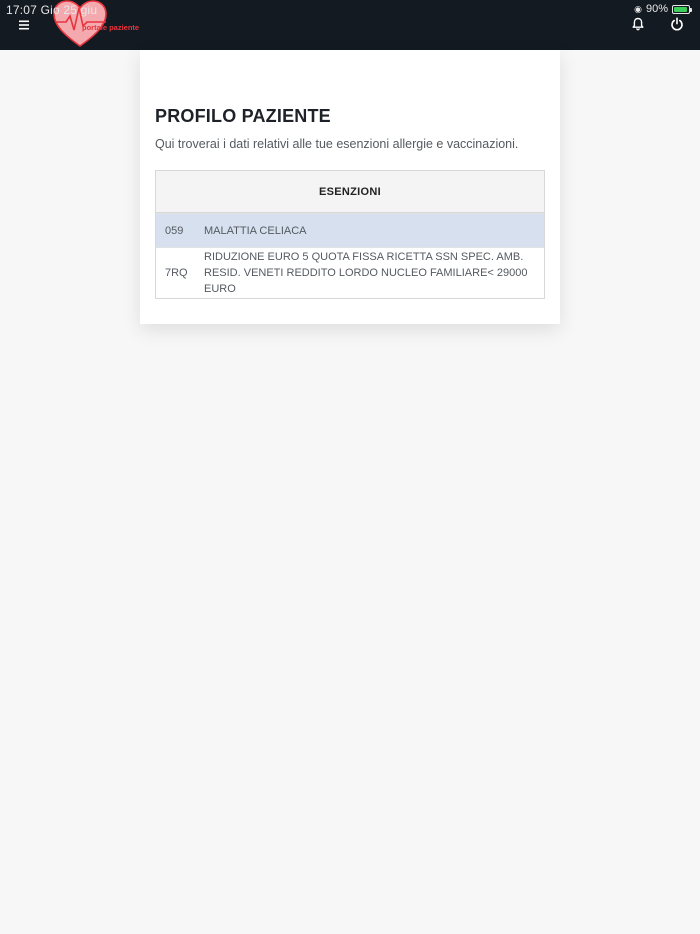  What do you see at coordinates (682, 9) in the screenshot?
I see `battery-icon` at bounding box center [682, 9].